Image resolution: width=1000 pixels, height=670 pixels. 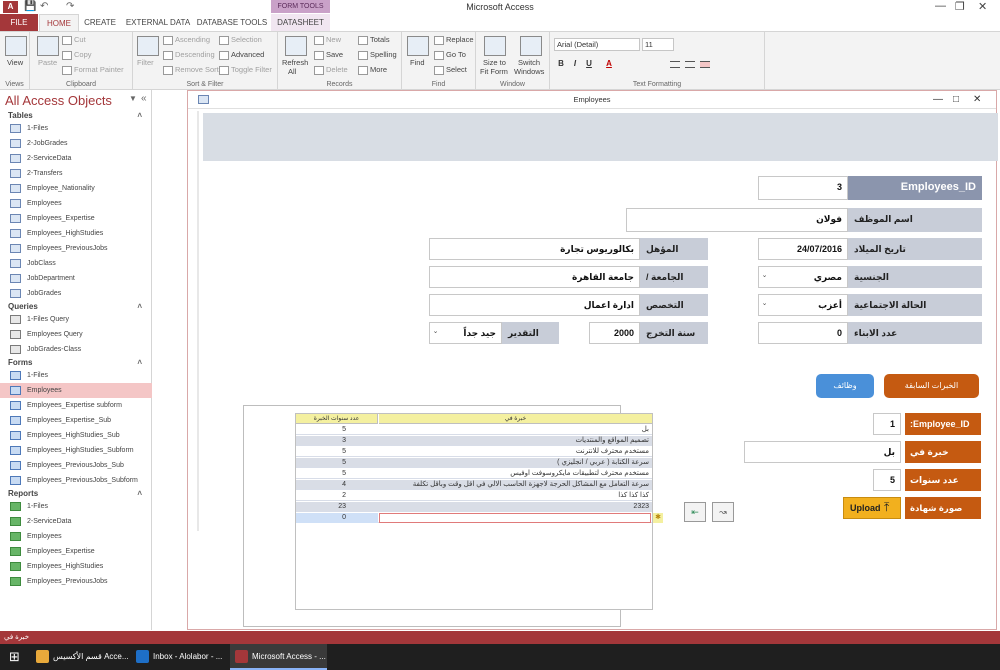 I want to click on new-record-button: New, so click(x=327, y=40).